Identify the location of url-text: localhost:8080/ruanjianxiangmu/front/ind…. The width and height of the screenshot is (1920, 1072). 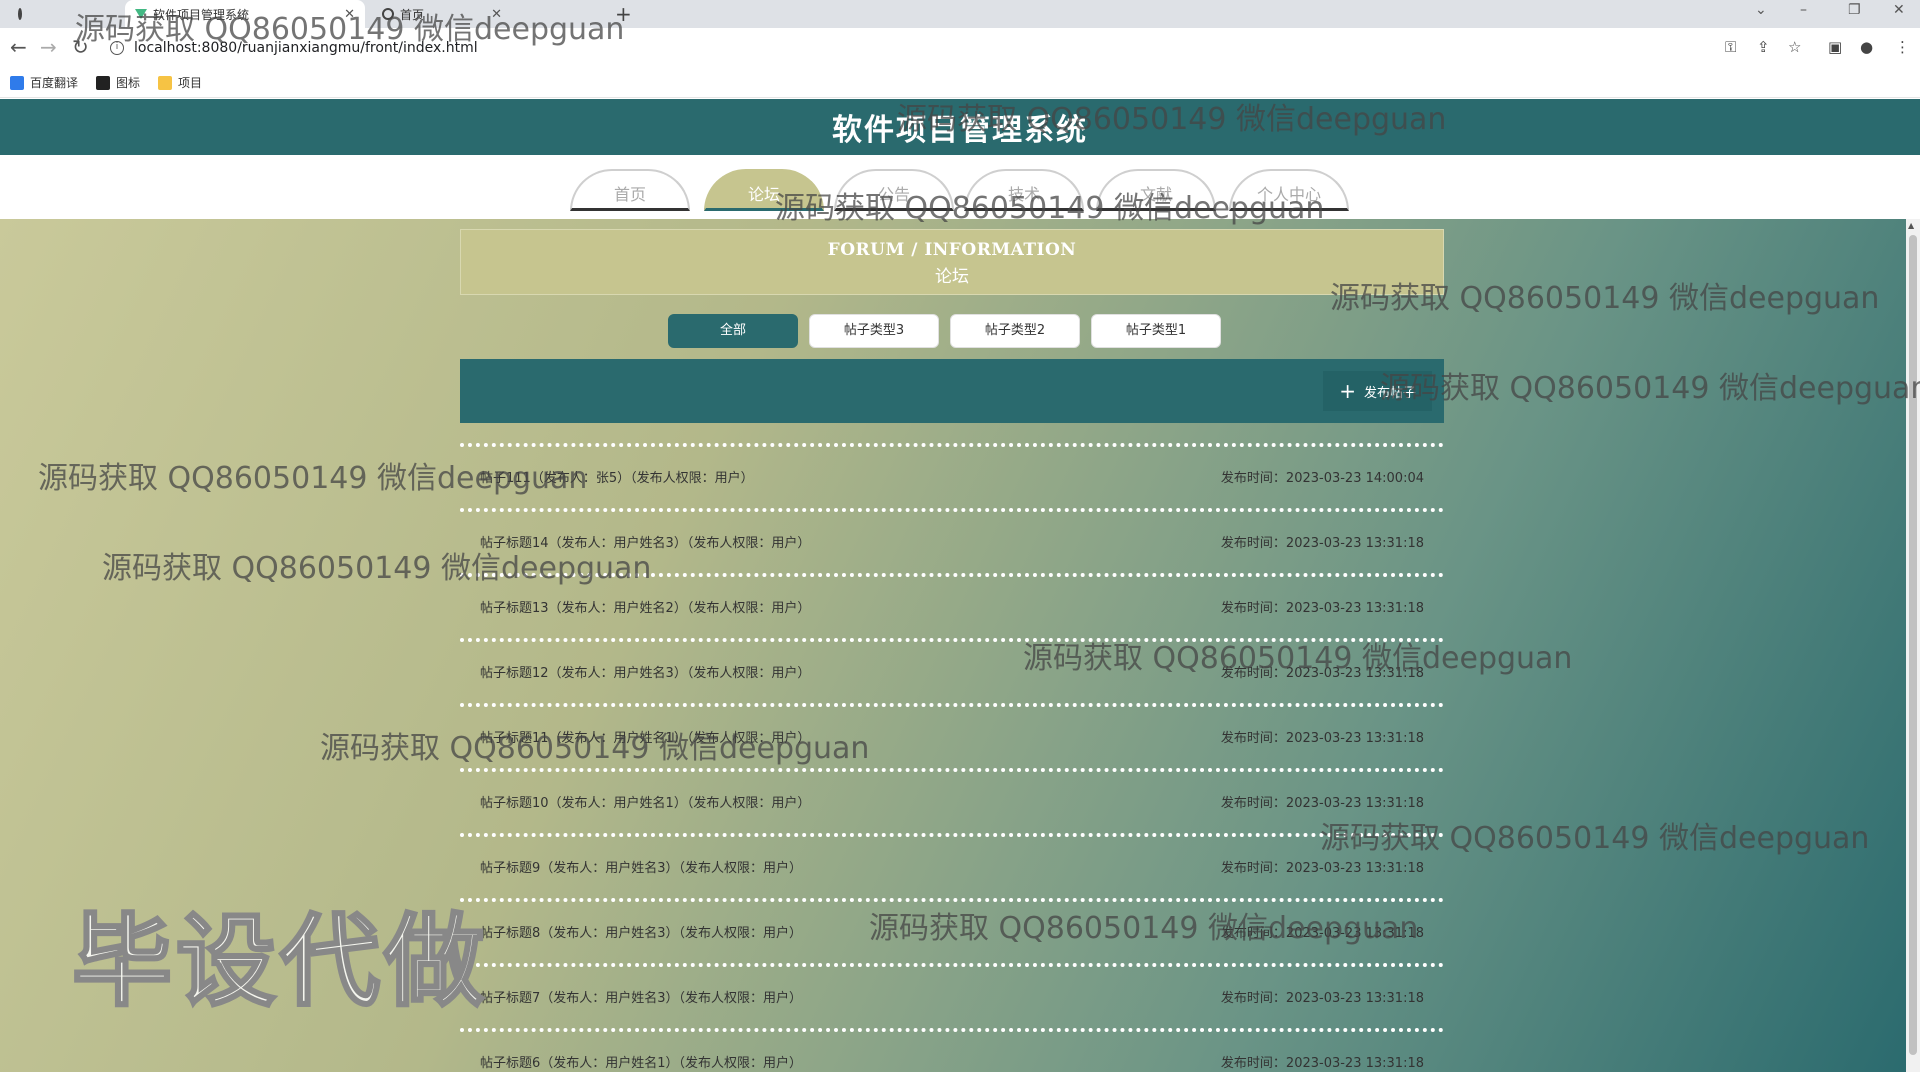
(306, 48).